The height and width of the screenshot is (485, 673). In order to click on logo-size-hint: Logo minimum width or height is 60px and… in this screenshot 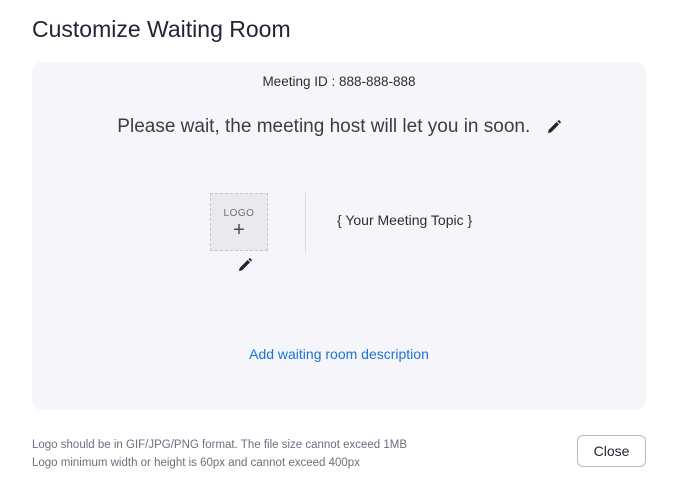, I will do `click(196, 463)`.